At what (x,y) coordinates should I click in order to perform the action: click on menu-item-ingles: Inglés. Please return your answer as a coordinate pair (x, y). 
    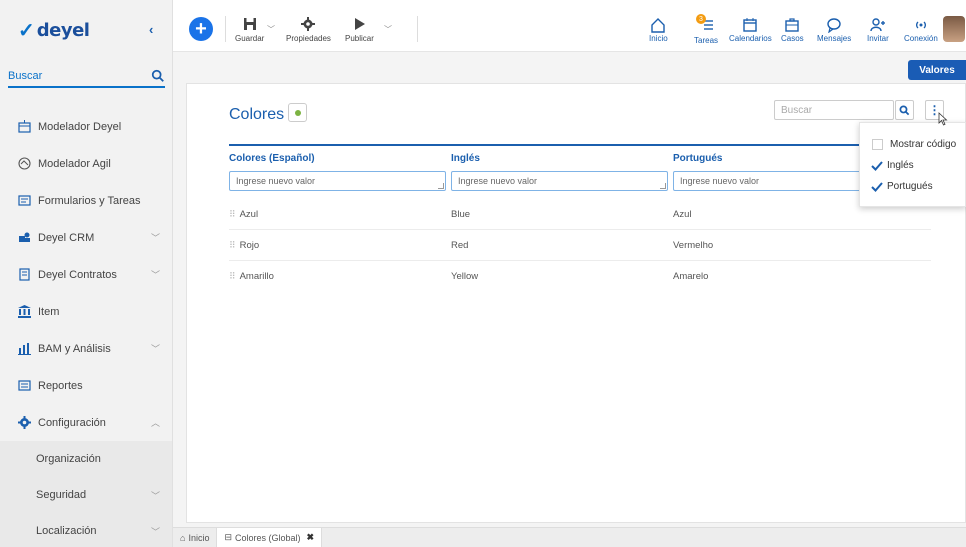
    Looking at the image, I should click on (912, 165).